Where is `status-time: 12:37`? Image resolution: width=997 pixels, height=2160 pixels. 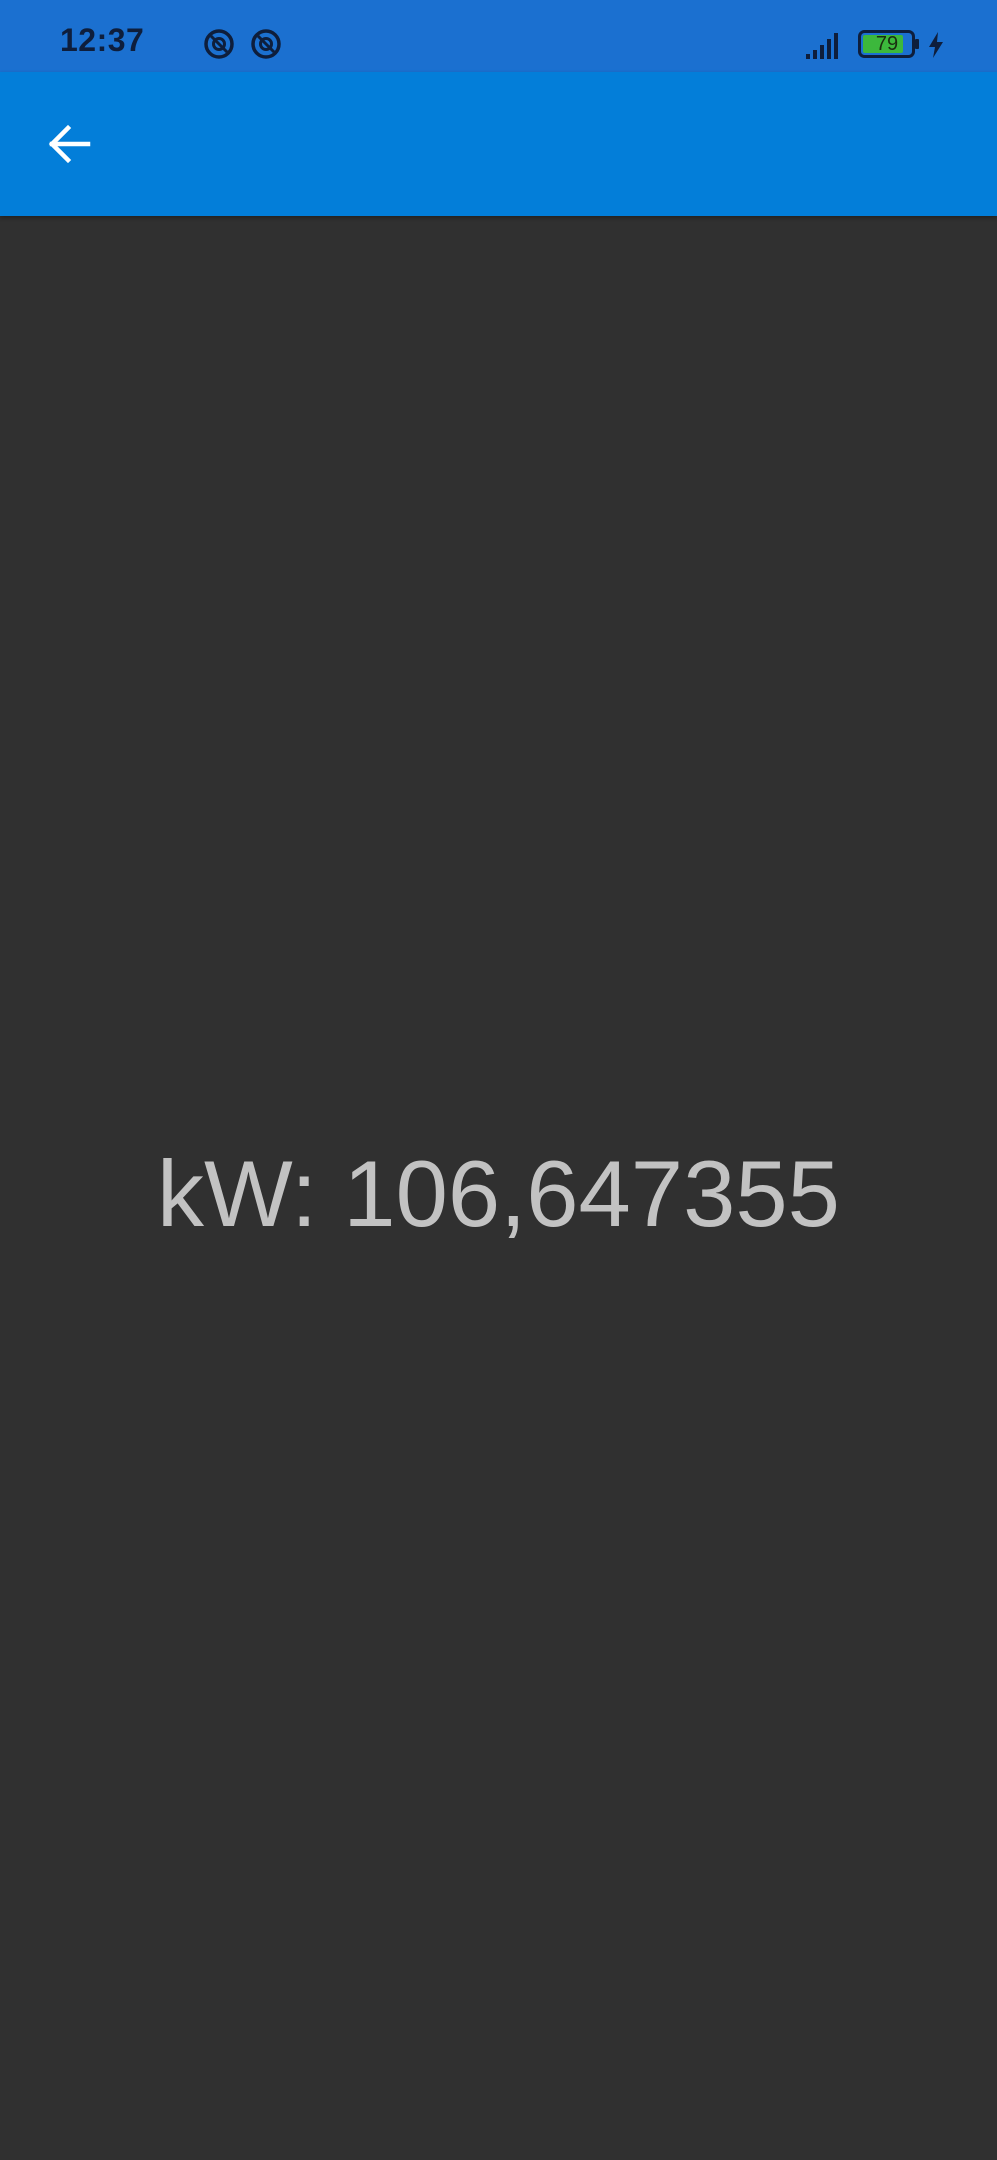
status-time: 12:37 is located at coordinates (102, 40).